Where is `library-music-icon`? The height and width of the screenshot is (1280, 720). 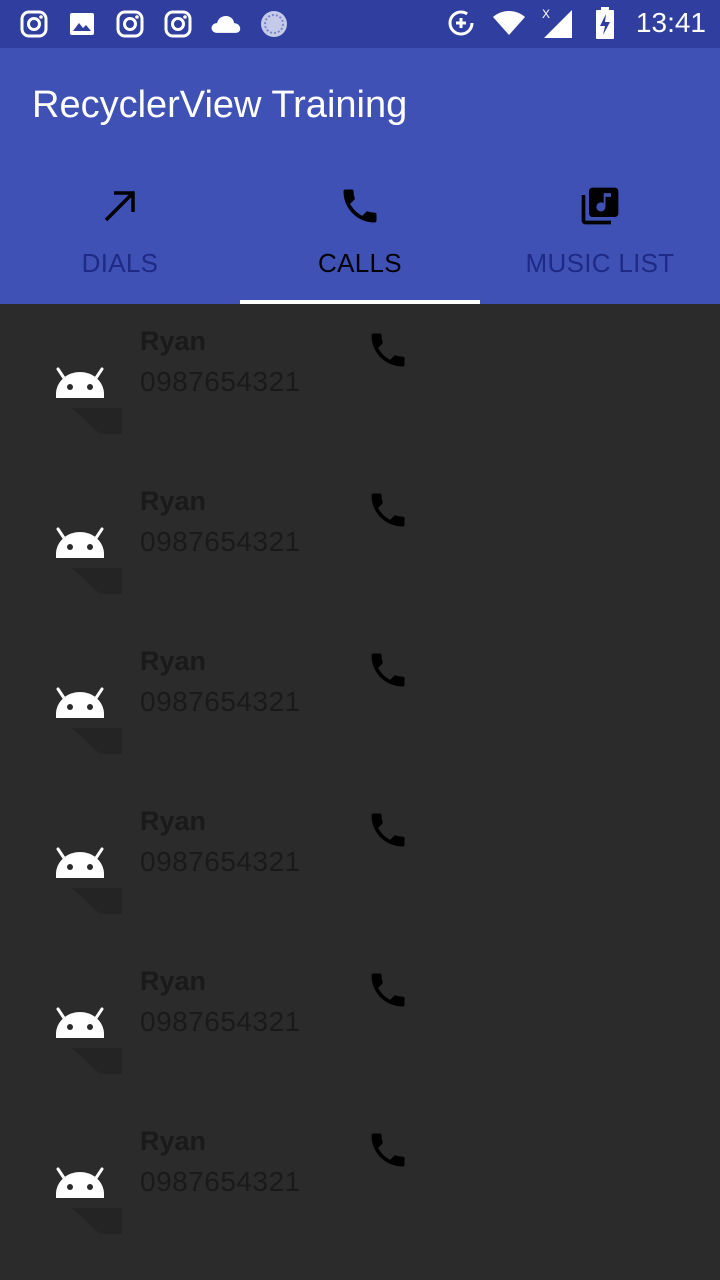
library-music-icon is located at coordinates (600, 206).